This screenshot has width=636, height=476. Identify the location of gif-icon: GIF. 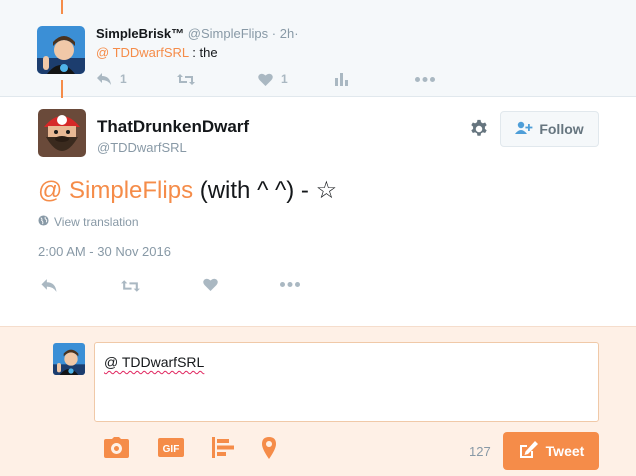
(171, 450).